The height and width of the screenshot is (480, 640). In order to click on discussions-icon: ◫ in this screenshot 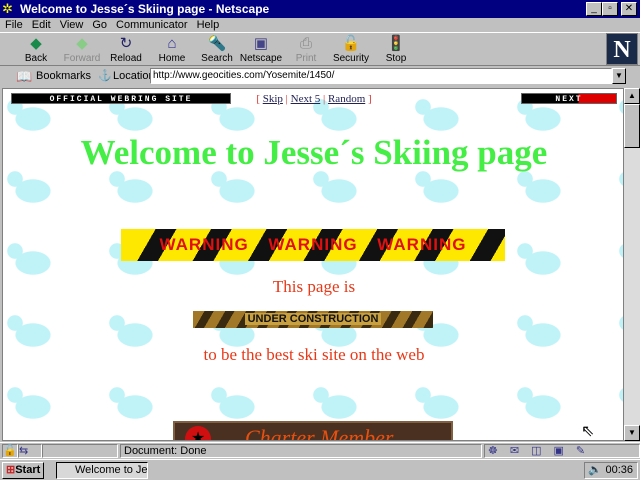, I will do `click(542, 451)`.